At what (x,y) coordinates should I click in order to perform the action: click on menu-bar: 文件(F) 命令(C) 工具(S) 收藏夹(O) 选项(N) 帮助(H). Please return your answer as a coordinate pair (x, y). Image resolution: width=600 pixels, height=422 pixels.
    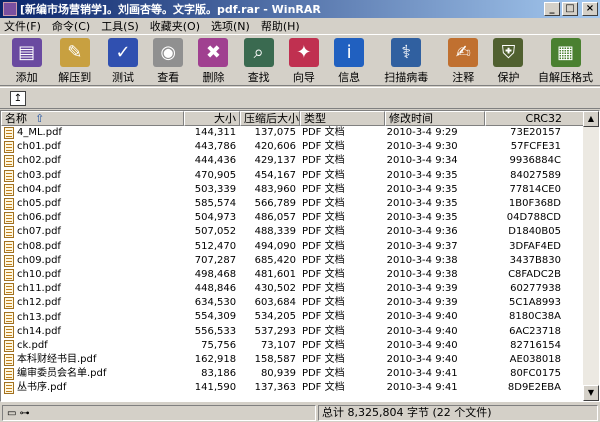
    Looking at the image, I should click on (300, 26).